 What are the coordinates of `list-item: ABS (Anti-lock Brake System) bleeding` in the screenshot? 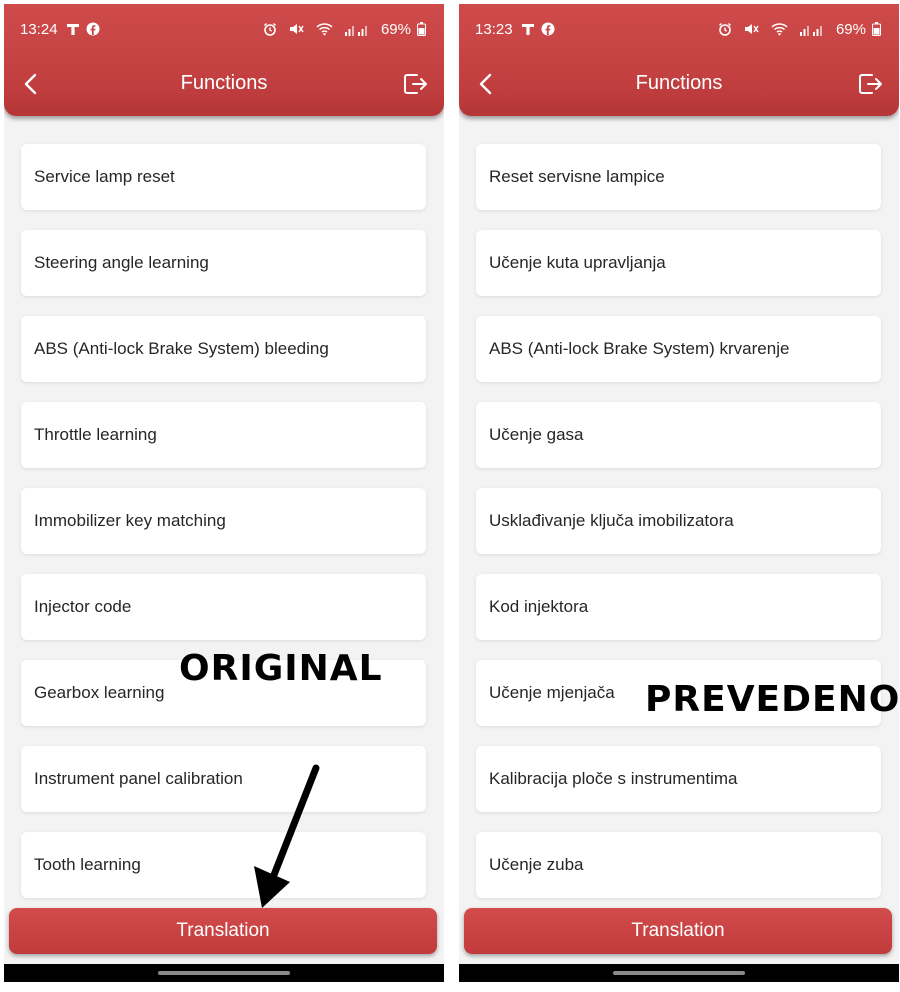 It's located at (223, 349).